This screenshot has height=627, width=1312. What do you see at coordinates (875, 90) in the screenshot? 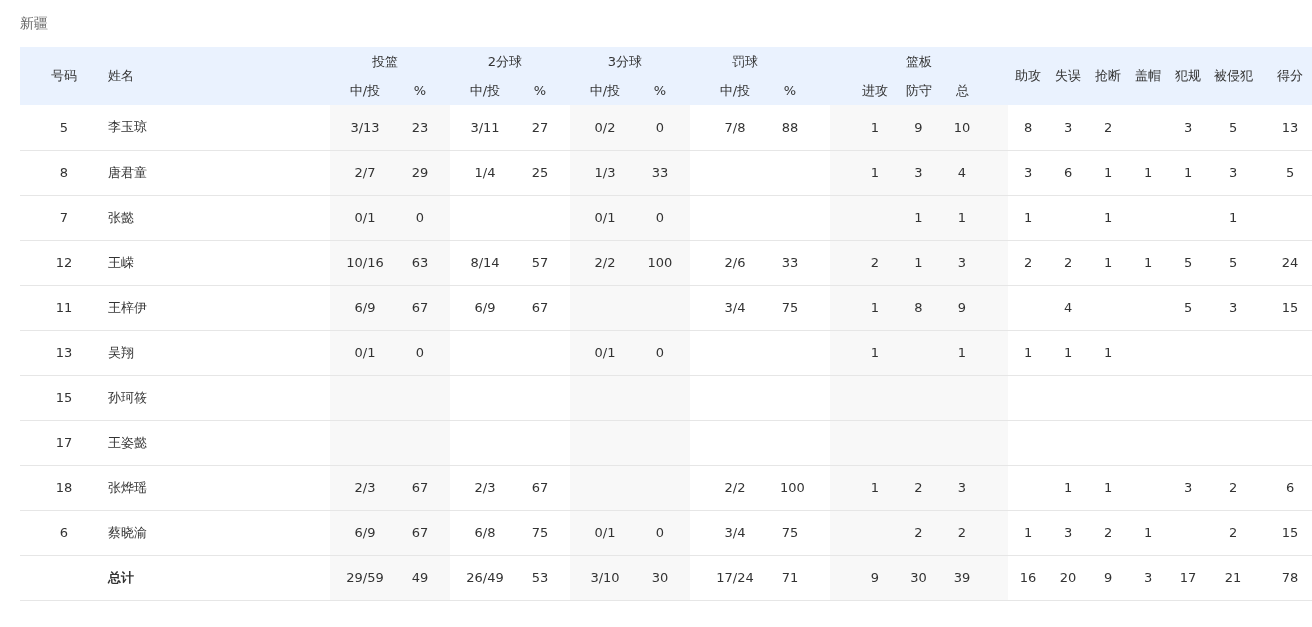
I see `column-header: 进攻` at bounding box center [875, 90].